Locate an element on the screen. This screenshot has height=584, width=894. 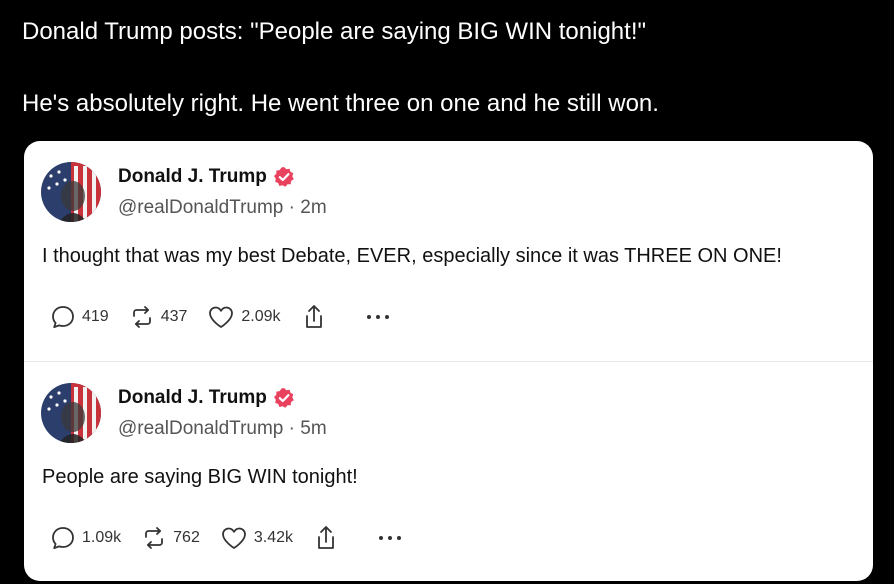
author-handle: @realDonaldTrump · 2m is located at coordinates (222, 207).